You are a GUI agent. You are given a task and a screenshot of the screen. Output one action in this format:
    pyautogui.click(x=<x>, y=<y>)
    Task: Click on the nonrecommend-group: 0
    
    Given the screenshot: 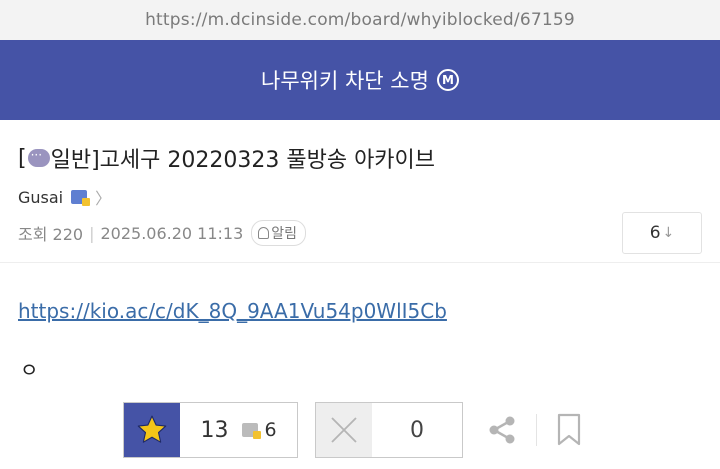 What is the action you would take?
    pyautogui.click(x=389, y=430)
    